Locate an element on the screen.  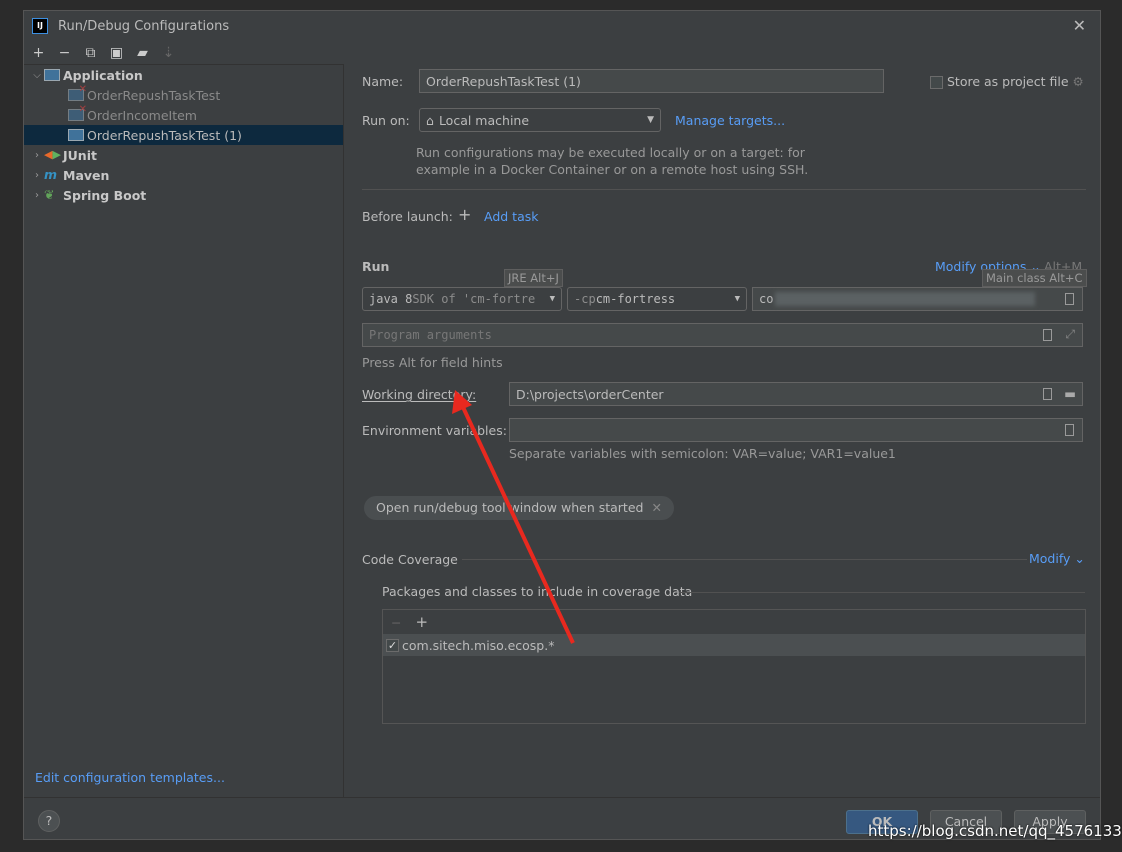
arrow-shaft is located at coordinates (517, 524).